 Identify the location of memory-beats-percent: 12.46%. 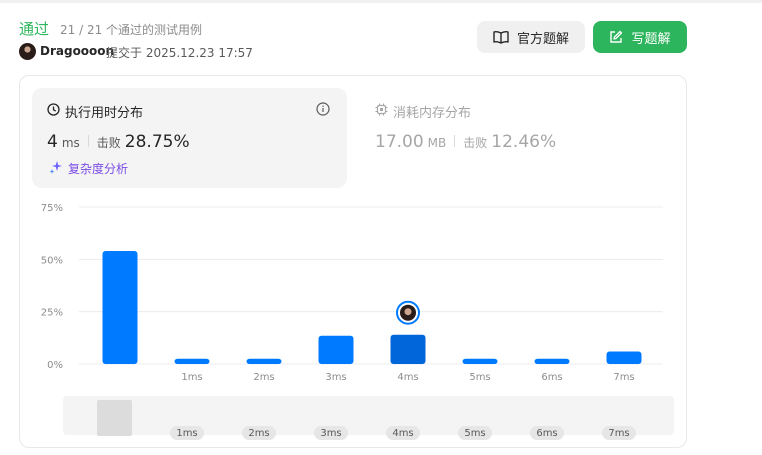
(524, 142).